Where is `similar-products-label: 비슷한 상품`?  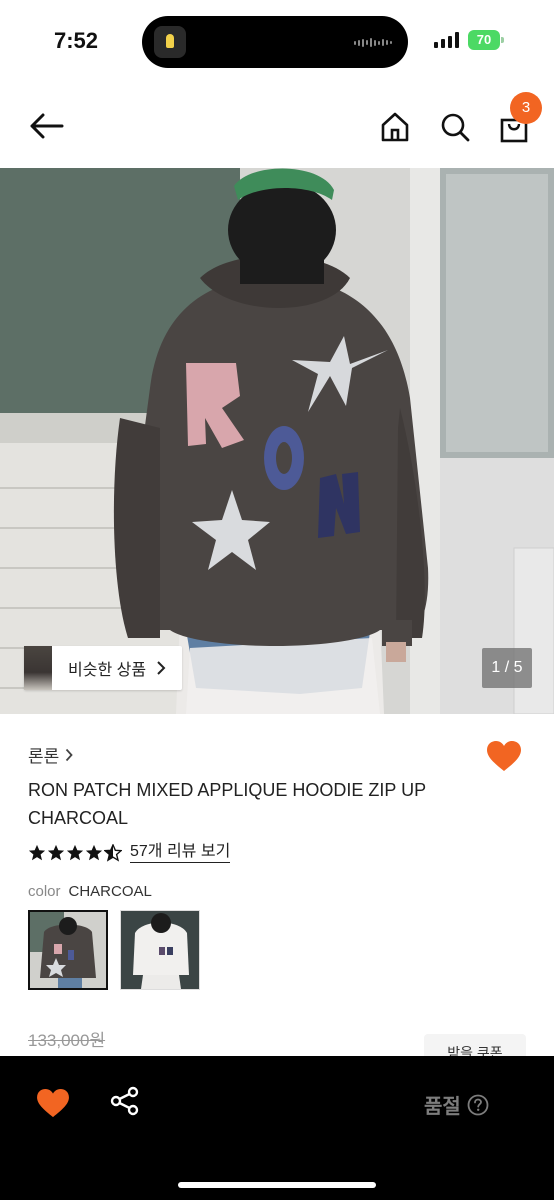
similar-products-label: 비슷한 상품 is located at coordinates (107, 670).